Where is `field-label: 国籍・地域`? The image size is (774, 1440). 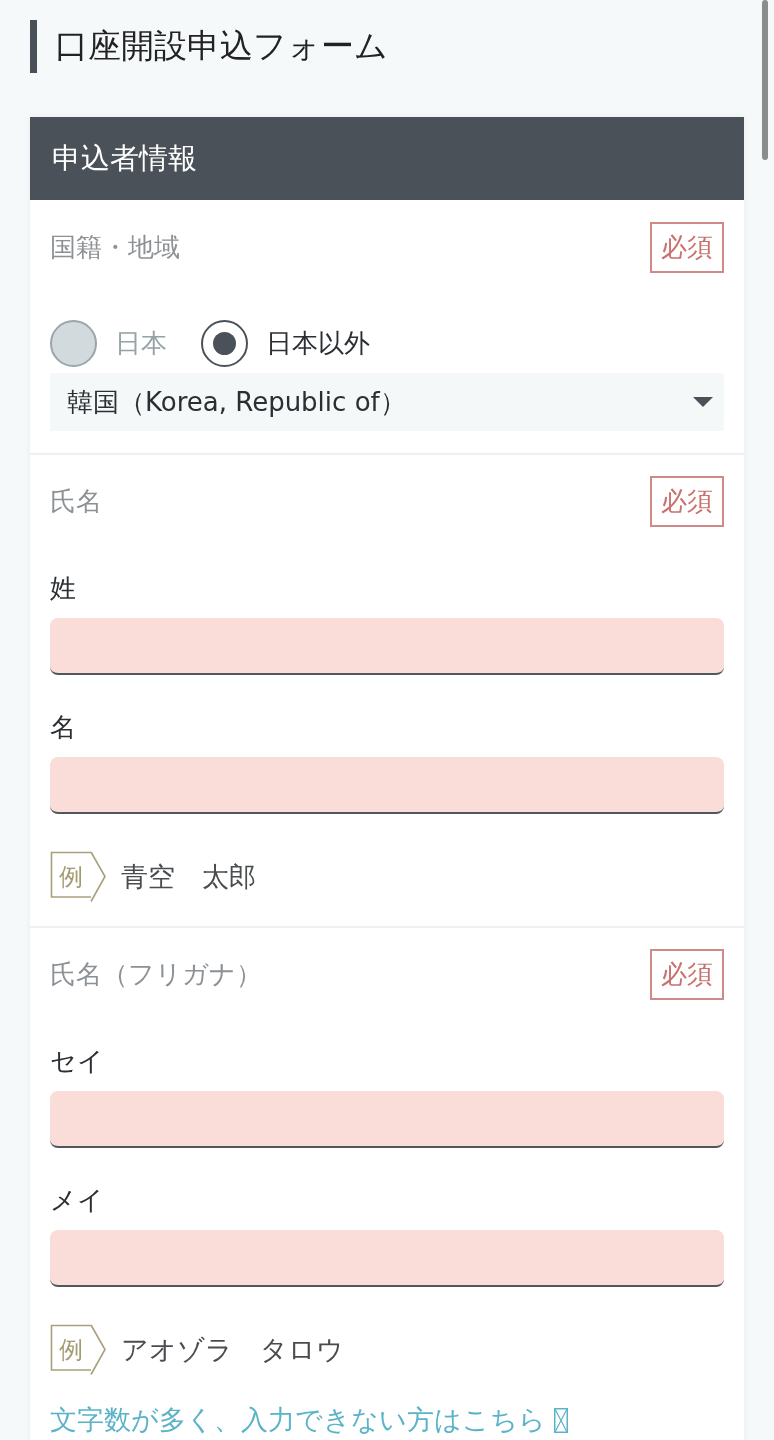 field-label: 国籍・地域 is located at coordinates (115, 247).